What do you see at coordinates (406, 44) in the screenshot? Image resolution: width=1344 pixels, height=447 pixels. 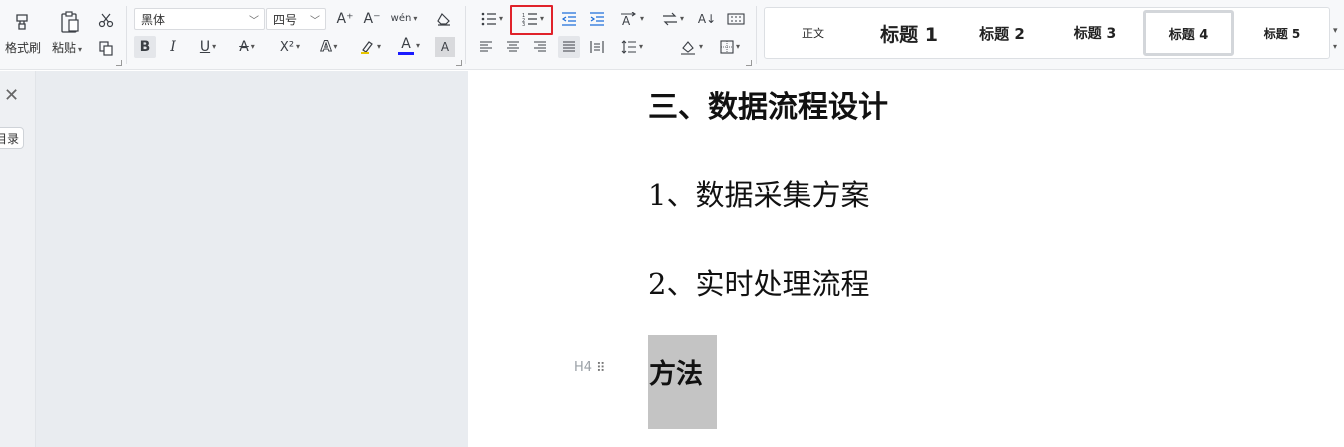 I see `font-color-glyph: A` at bounding box center [406, 44].